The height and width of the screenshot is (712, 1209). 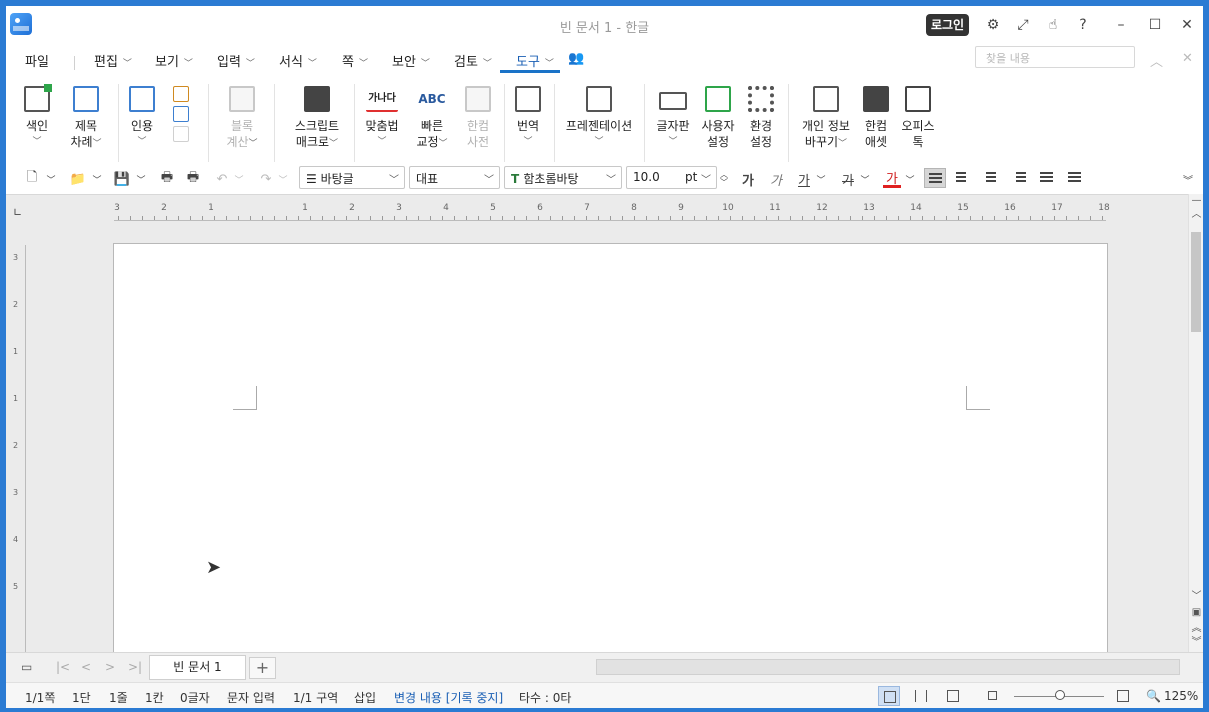 I want to click on next-page-icon: ︾, so click(x=1196, y=643).